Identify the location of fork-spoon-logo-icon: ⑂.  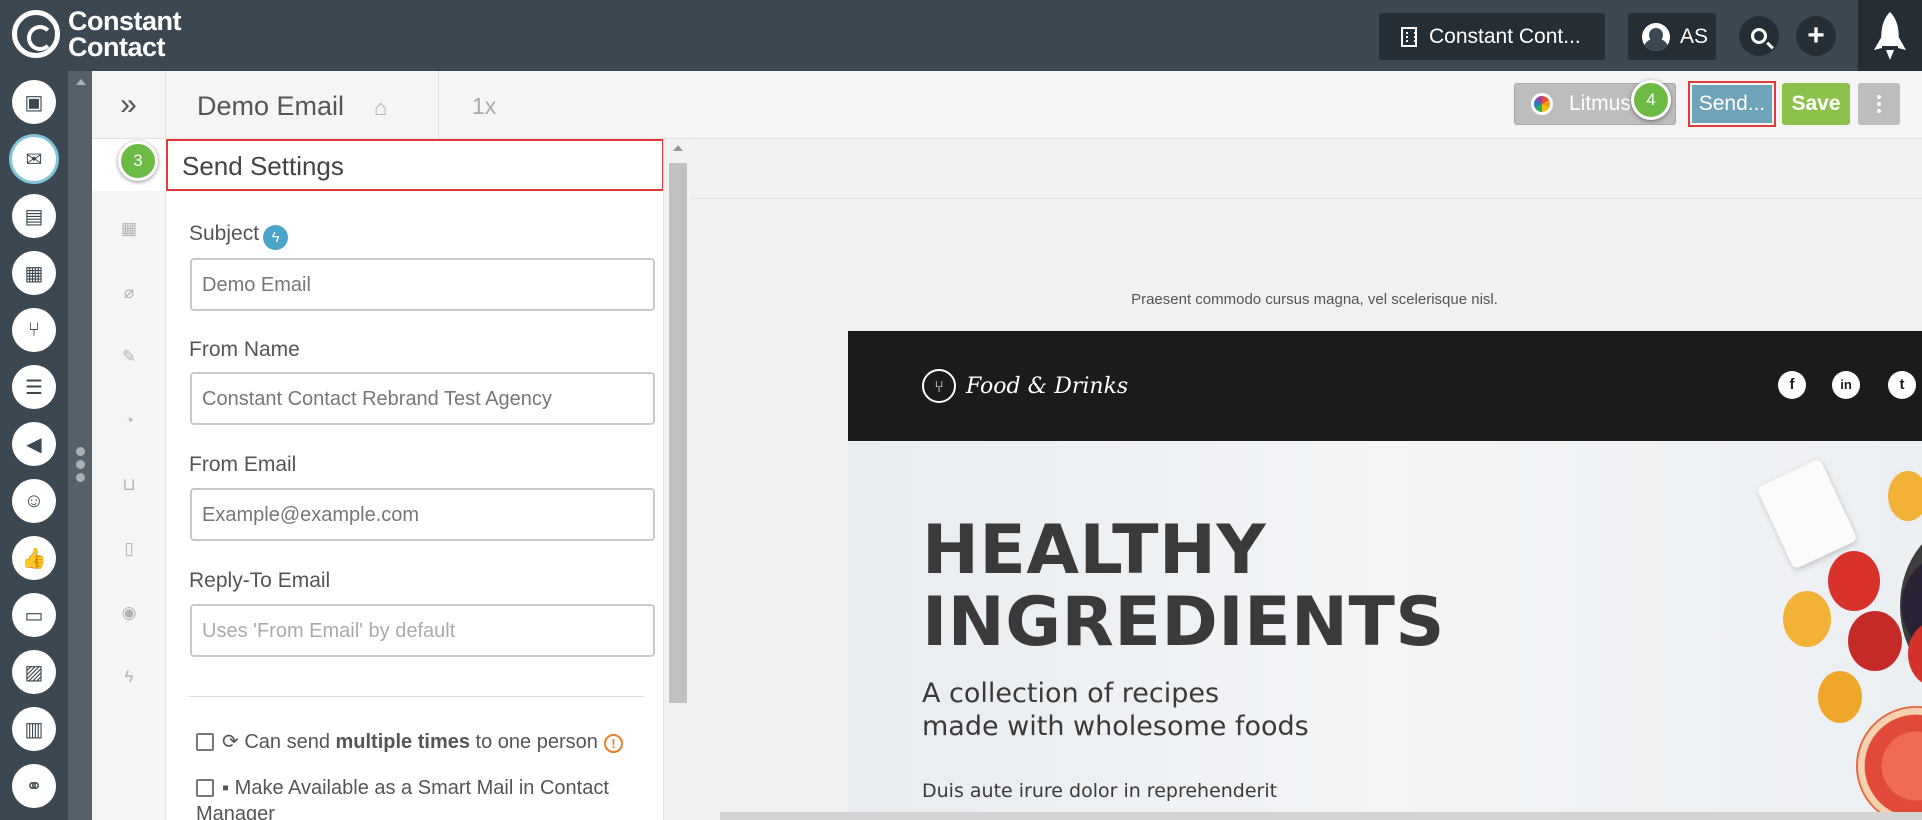
(939, 386).